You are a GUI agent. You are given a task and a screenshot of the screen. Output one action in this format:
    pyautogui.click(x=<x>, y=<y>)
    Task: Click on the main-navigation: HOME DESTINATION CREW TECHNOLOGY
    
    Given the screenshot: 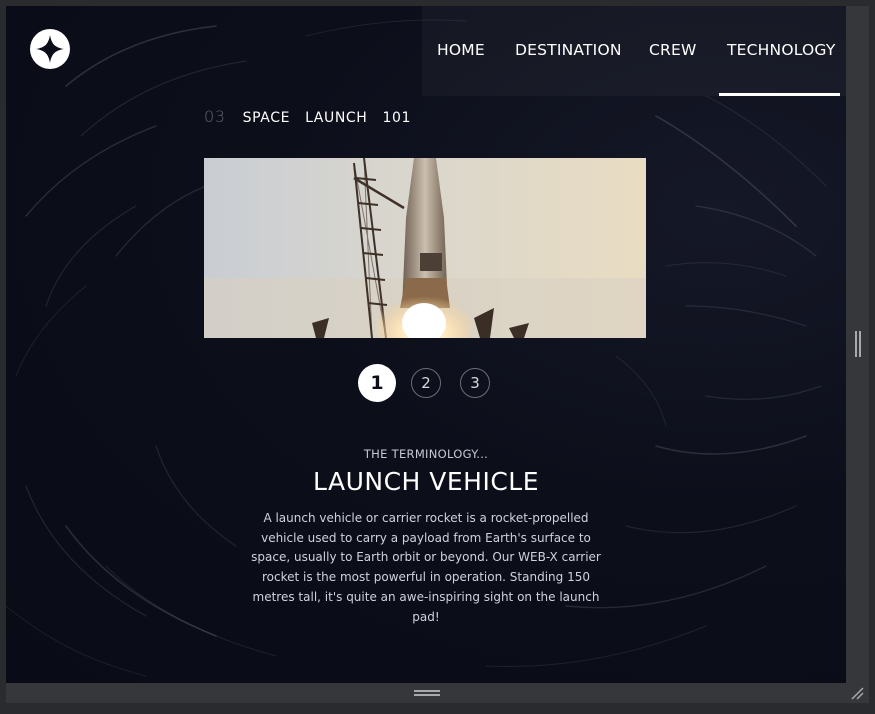 What is the action you would take?
    pyautogui.click(x=634, y=51)
    